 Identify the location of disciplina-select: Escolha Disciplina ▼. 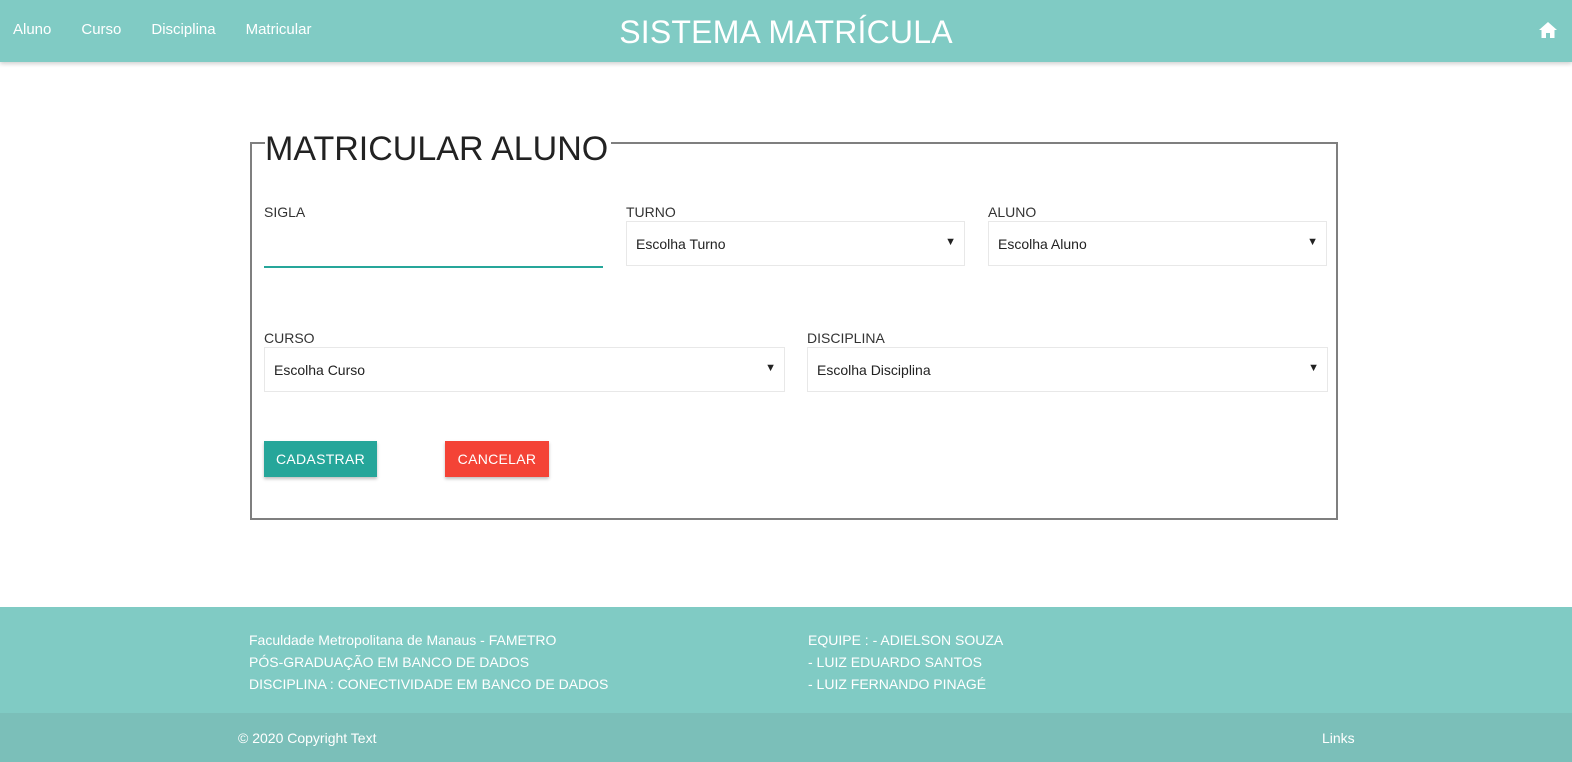
(1067, 369).